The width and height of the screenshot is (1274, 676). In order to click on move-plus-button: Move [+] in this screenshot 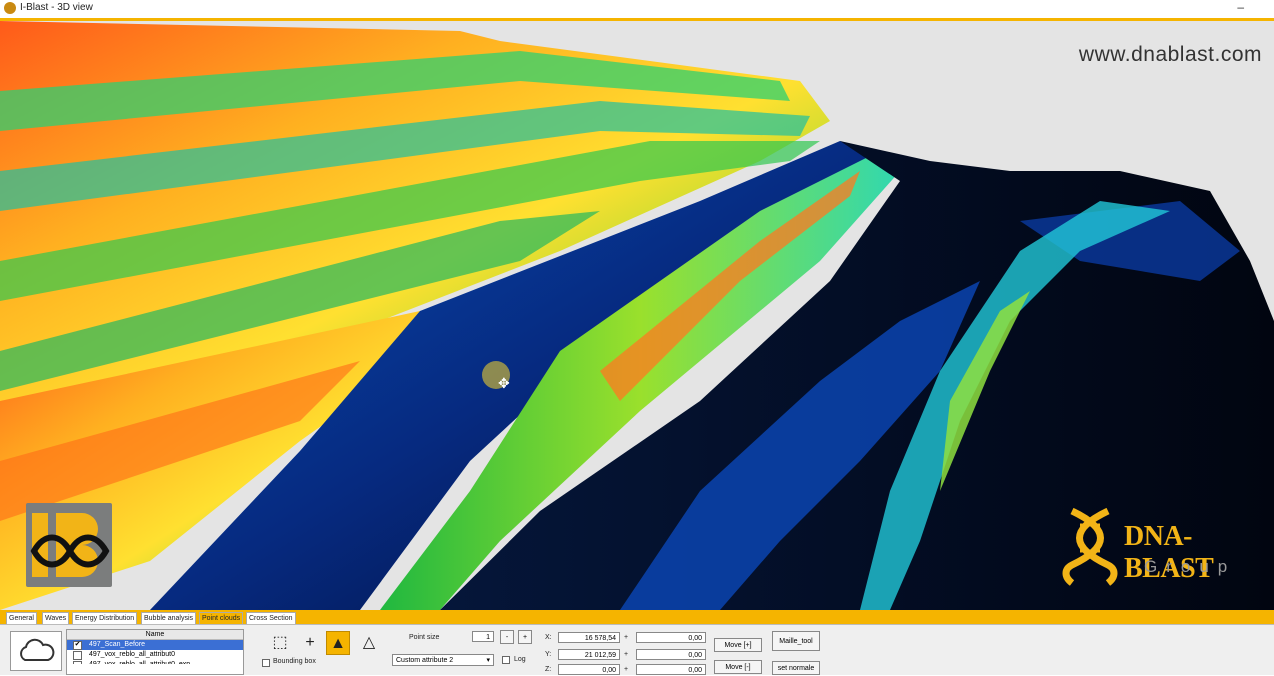, I will do `click(738, 645)`.